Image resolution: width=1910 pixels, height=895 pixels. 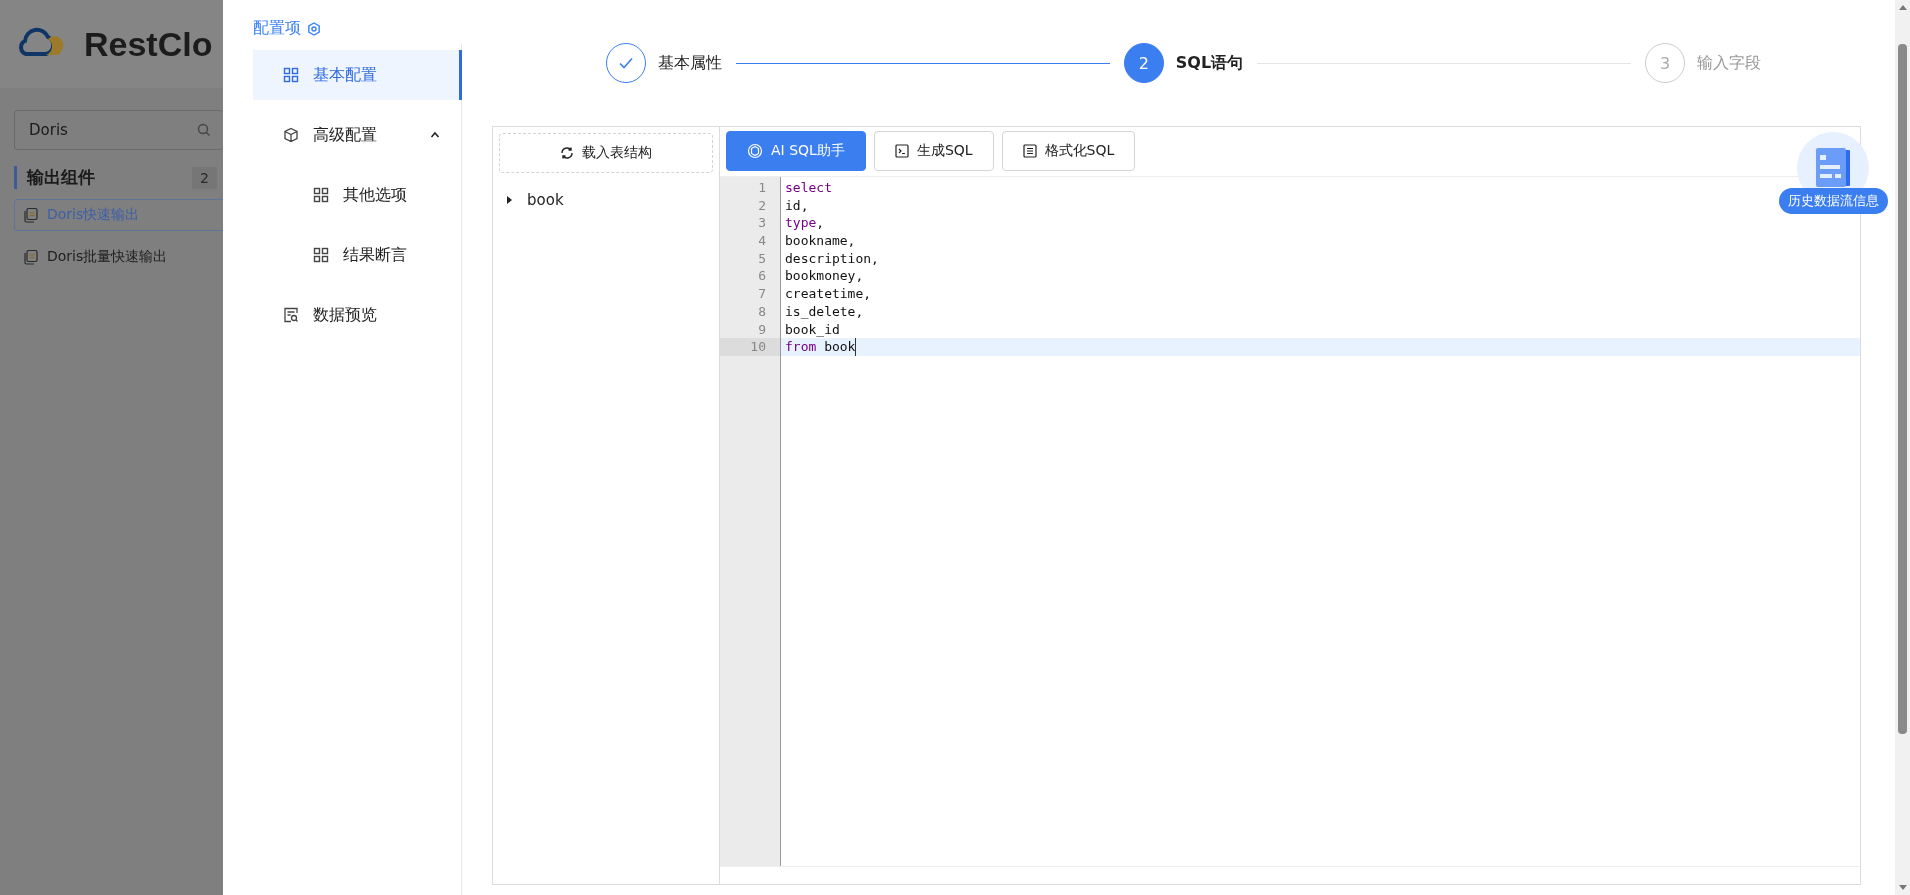 I want to click on count-badge: 2, so click(x=204, y=177).